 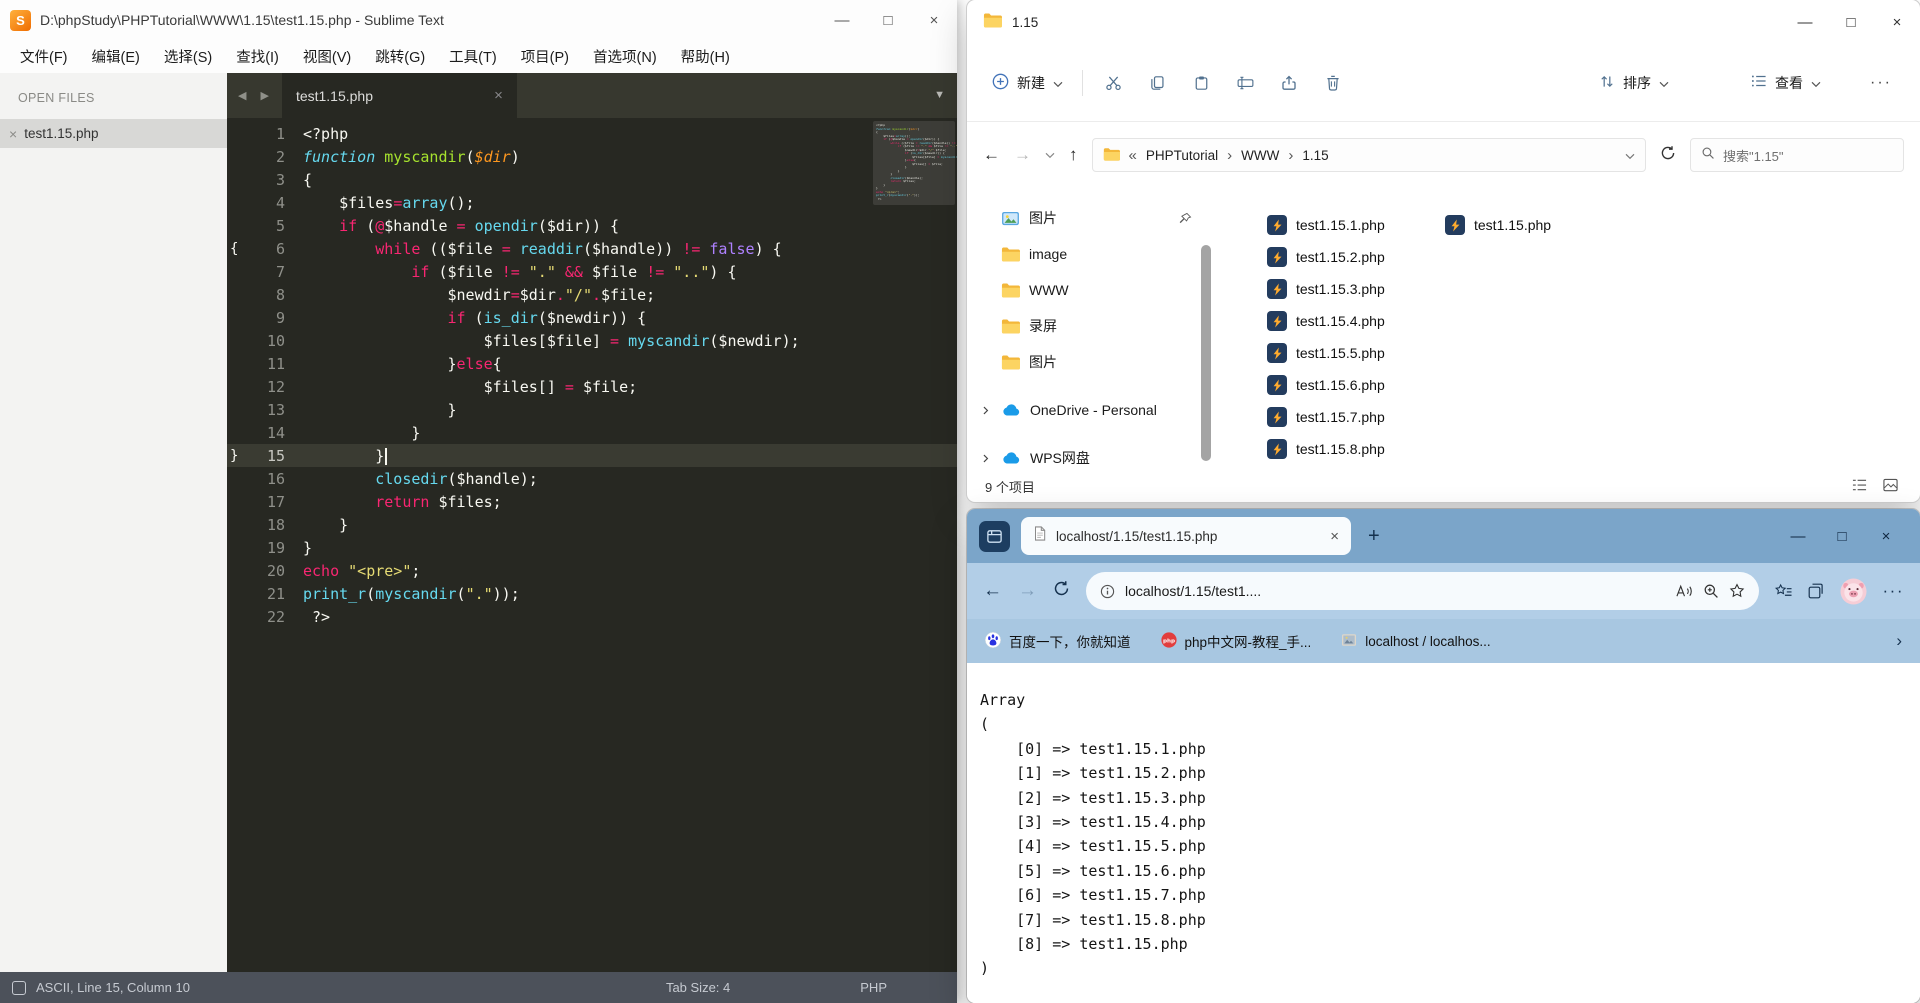 I want to click on site-info-icon, so click(x=1107, y=591).